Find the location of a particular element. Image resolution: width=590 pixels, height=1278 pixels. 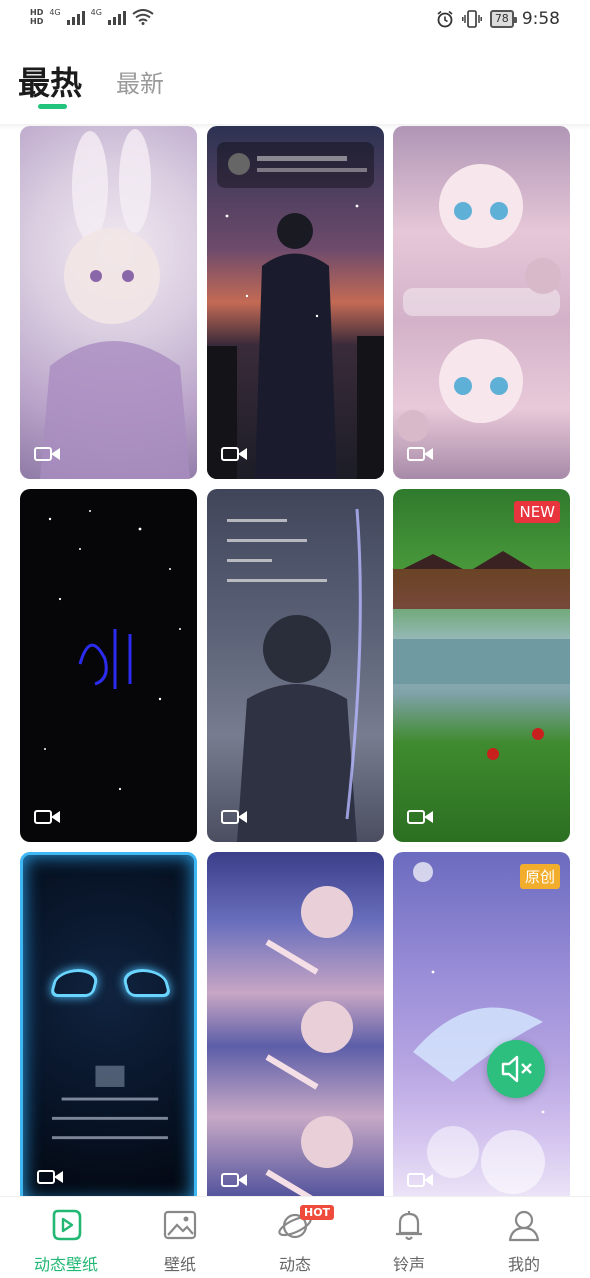

status-bar-right: 78 9:58 is located at coordinates (498, 19).